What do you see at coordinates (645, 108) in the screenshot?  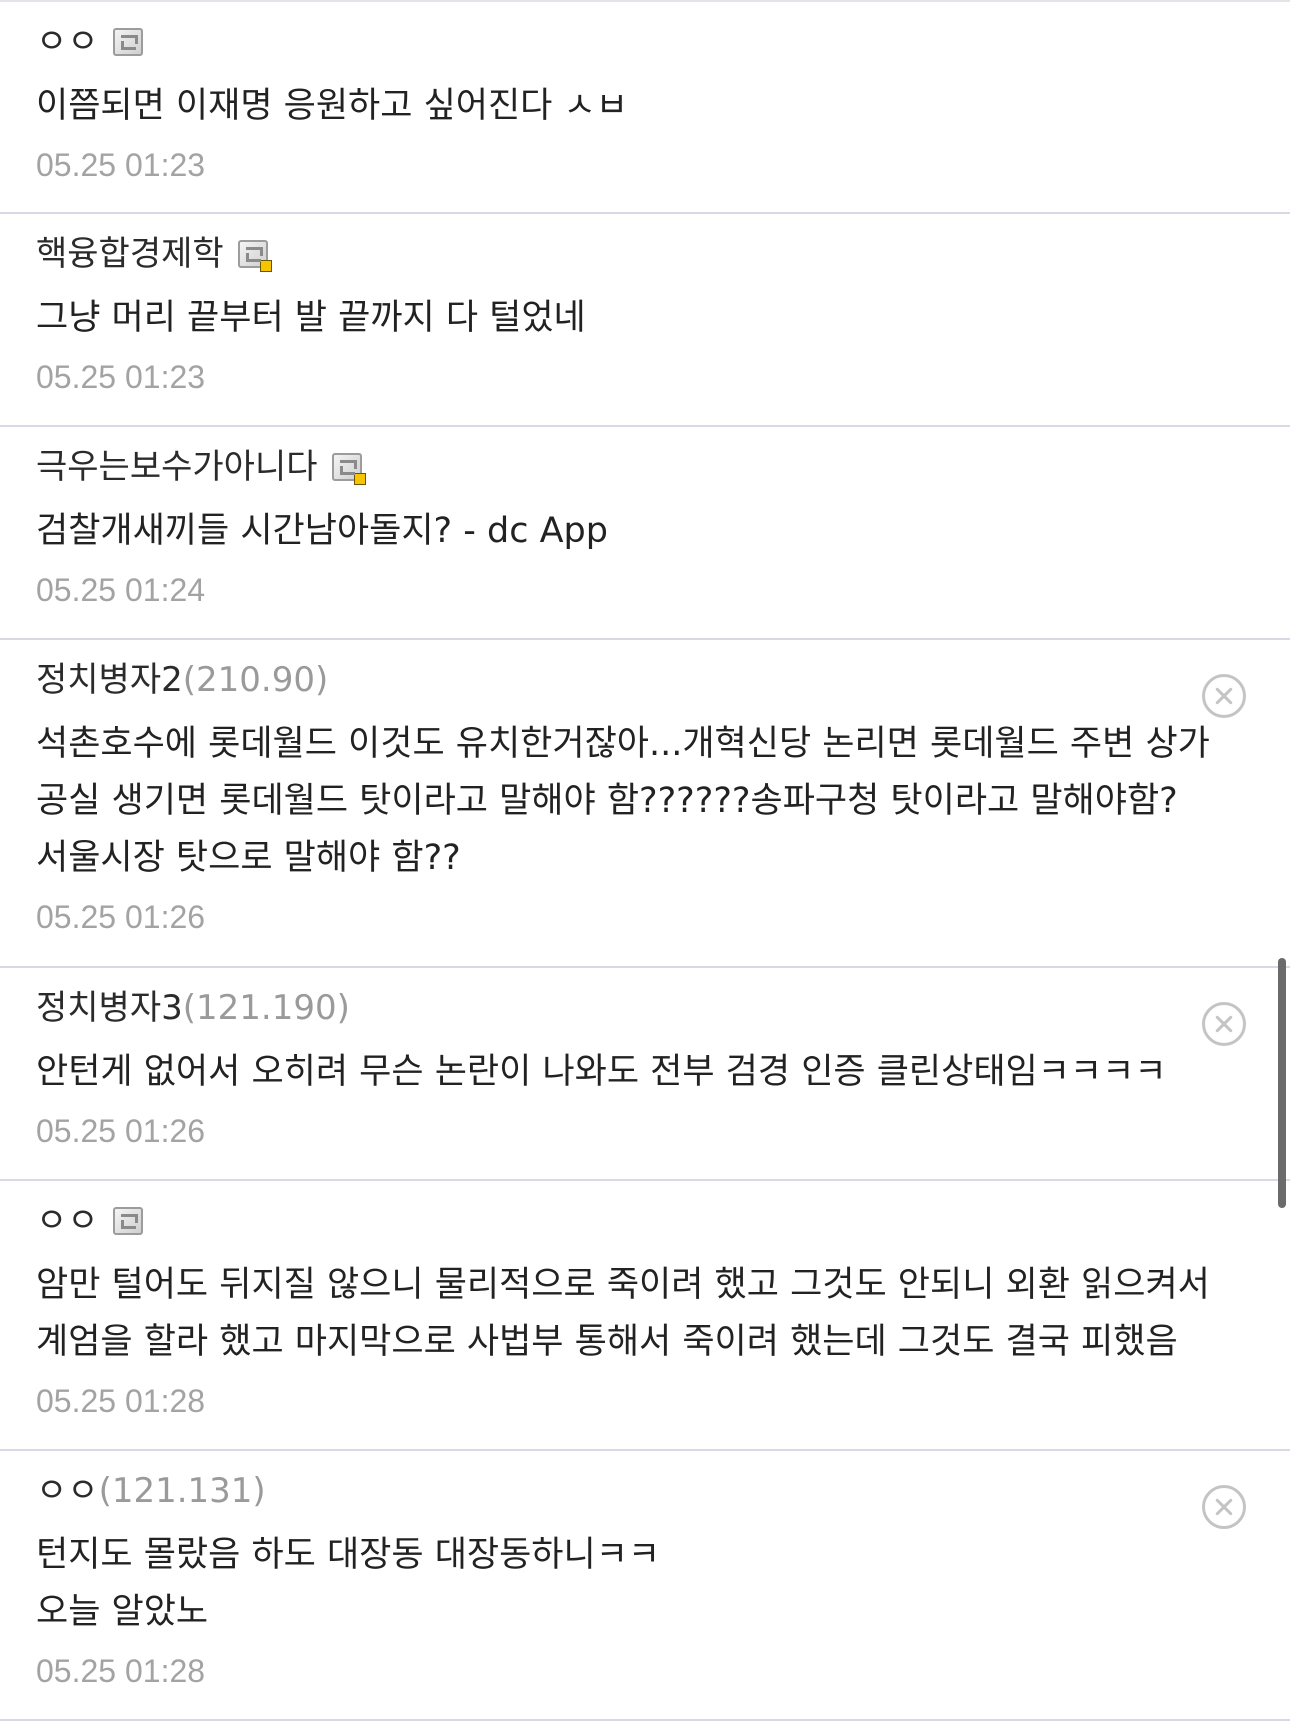 I see `comment-item: ㅇㅇ 이쯤되면 이재명 응원하고 싶어진다 ㅅㅂ 05.25 01:23` at bounding box center [645, 108].